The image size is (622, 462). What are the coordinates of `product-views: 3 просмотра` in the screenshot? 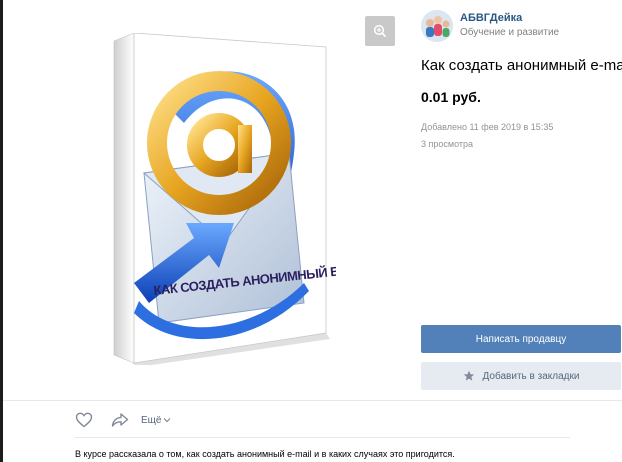 It's located at (447, 144).